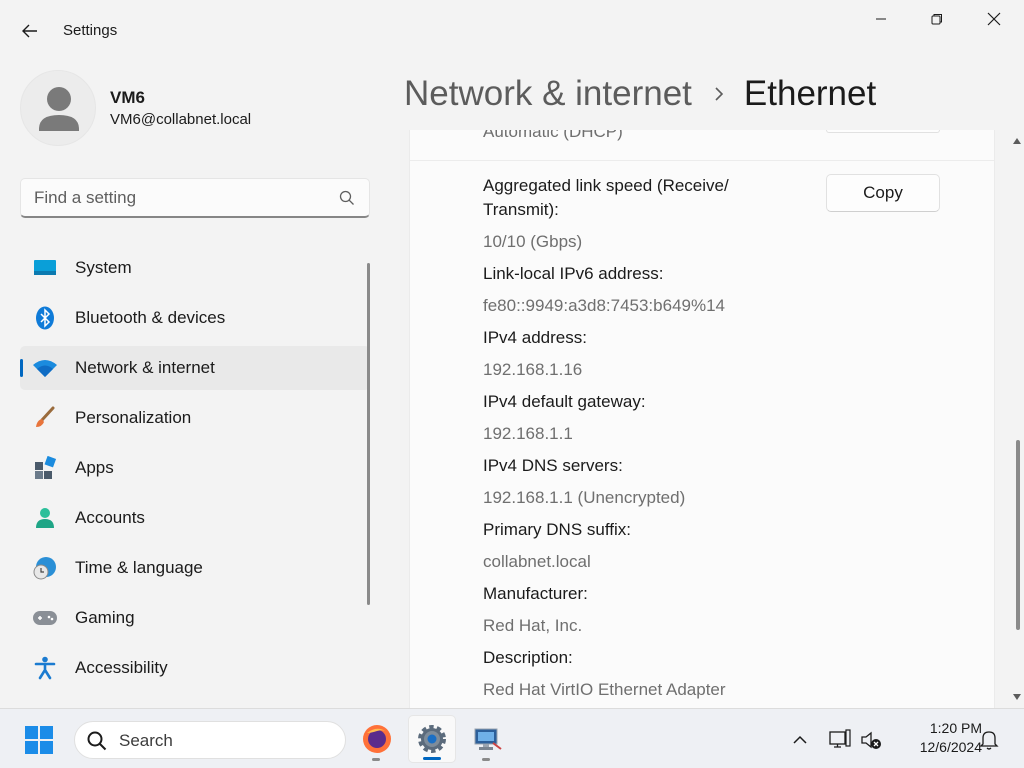  I want to click on property-value: Red Hat VirtIO Ethernet Adapter, so click(604, 689).